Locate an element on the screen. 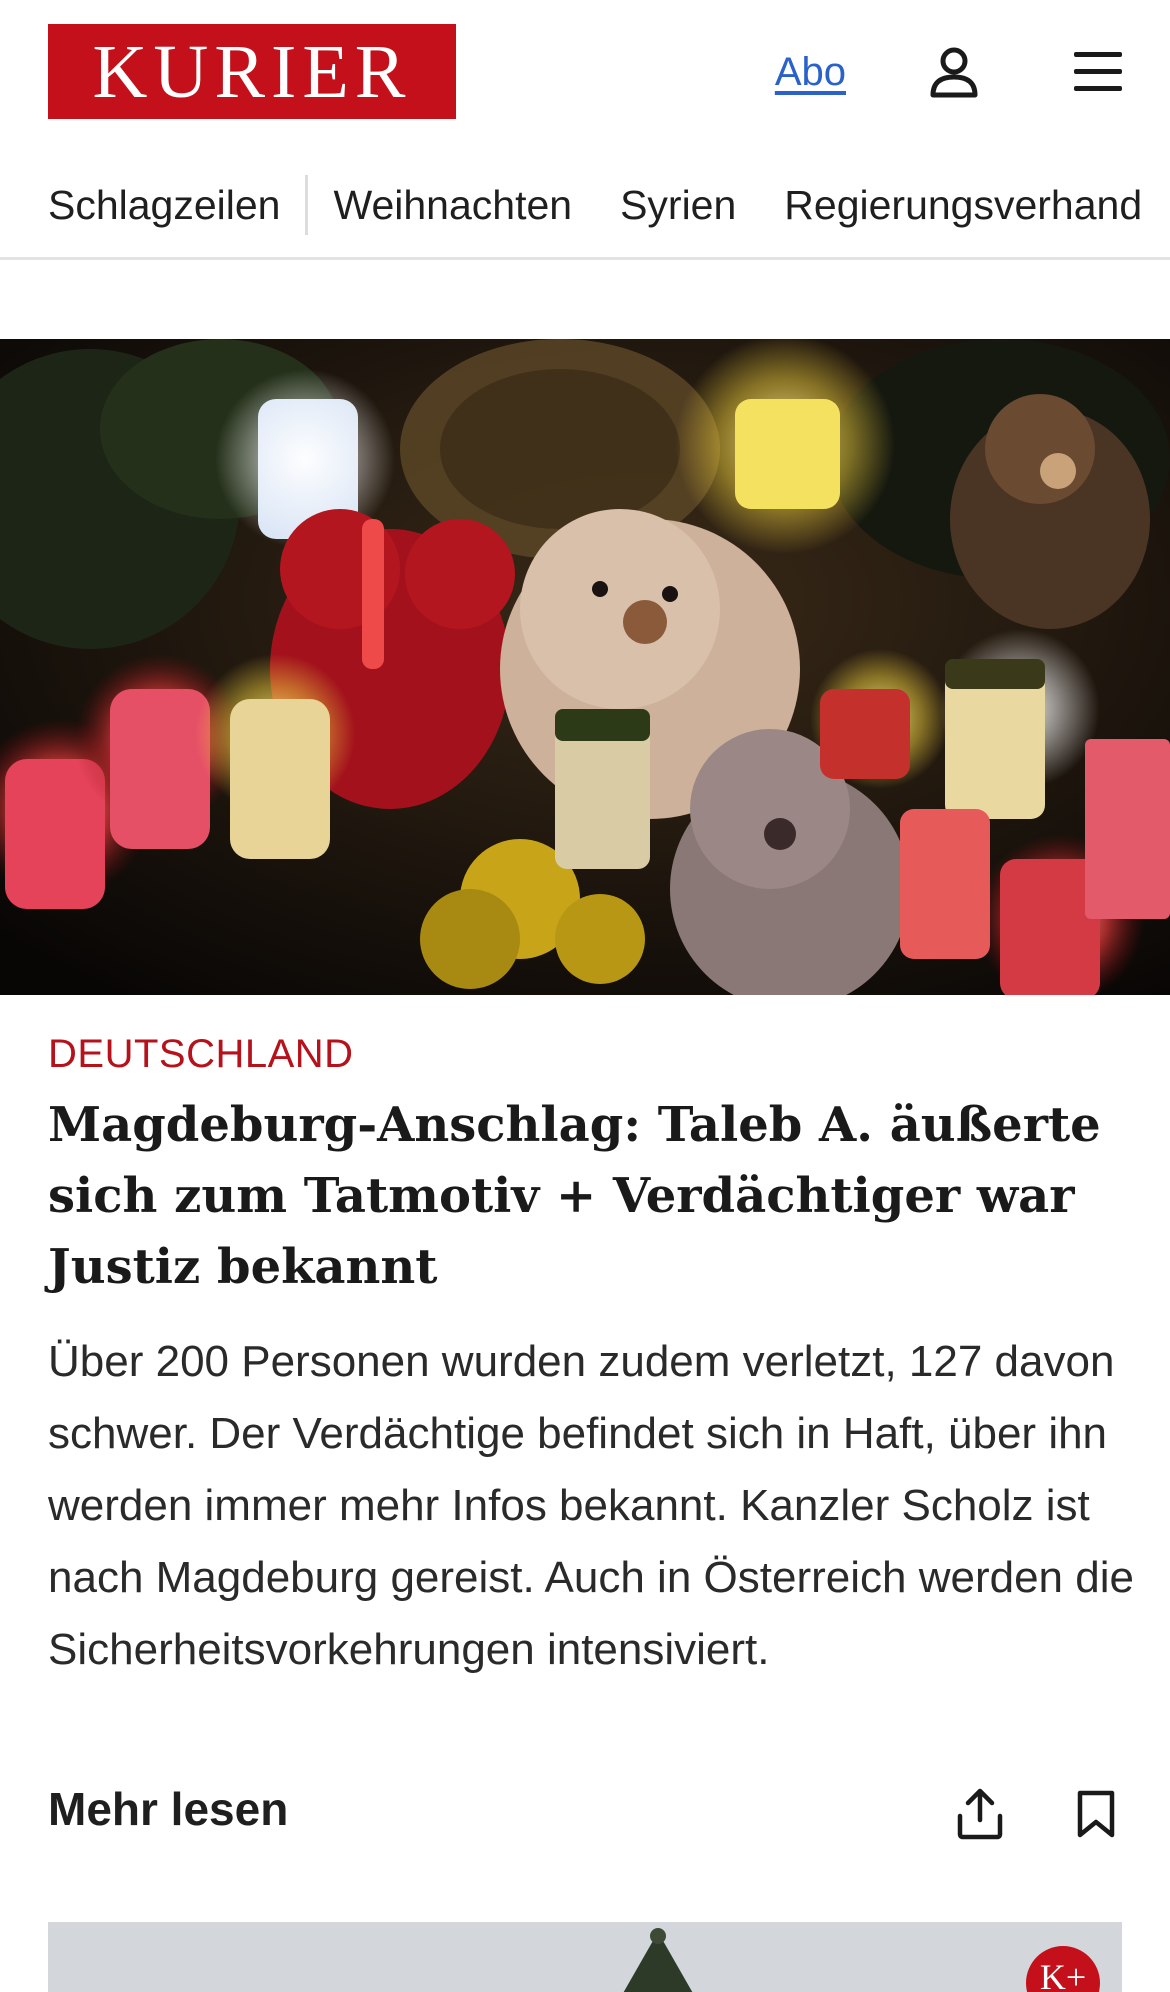 The image size is (1170, 1992). menu-button is located at coordinates (1098, 72).